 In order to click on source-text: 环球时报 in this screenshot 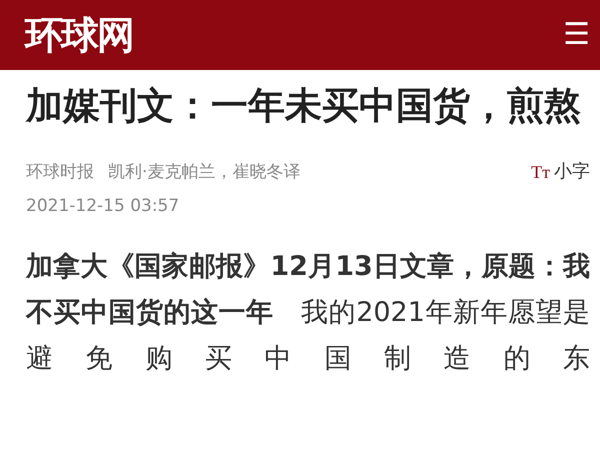, I will do `click(60, 172)`.